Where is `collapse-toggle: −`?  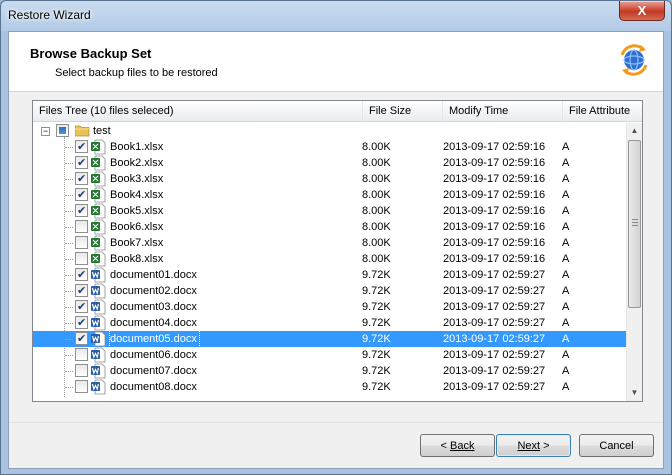
collapse-toggle: − is located at coordinates (45, 131).